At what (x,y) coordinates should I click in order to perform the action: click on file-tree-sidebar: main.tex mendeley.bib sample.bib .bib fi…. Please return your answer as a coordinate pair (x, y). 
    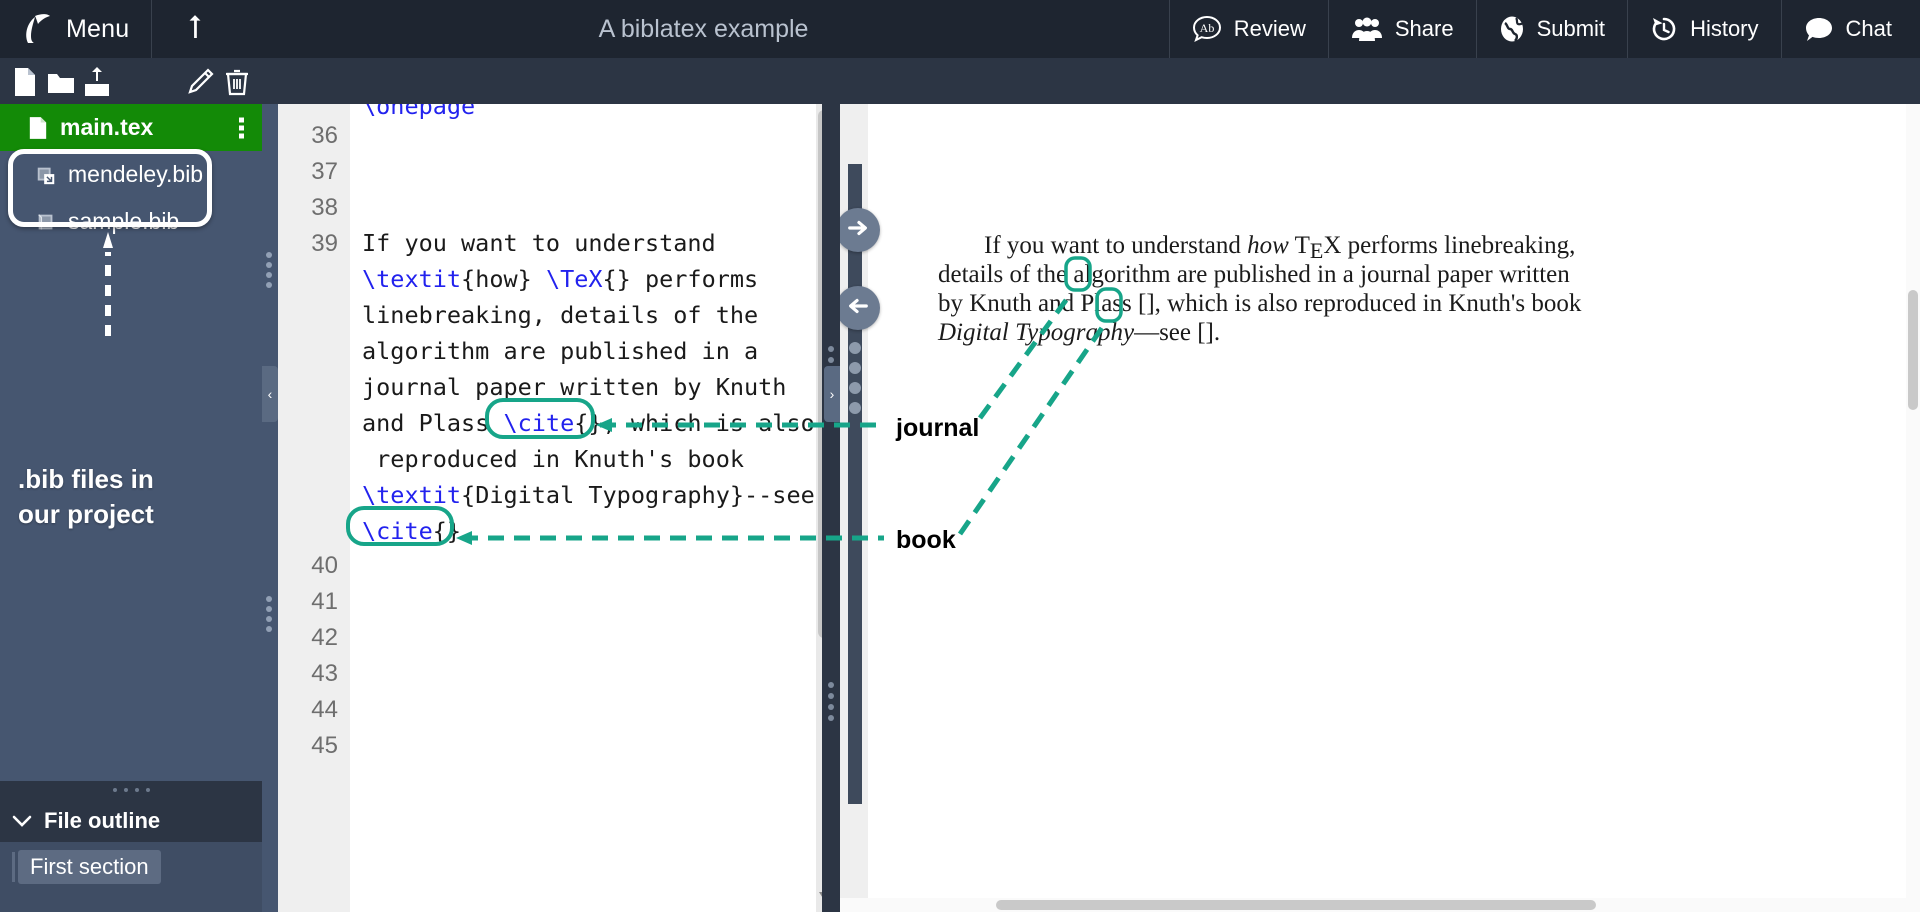
    Looking at the image, I should click on (131, 508).